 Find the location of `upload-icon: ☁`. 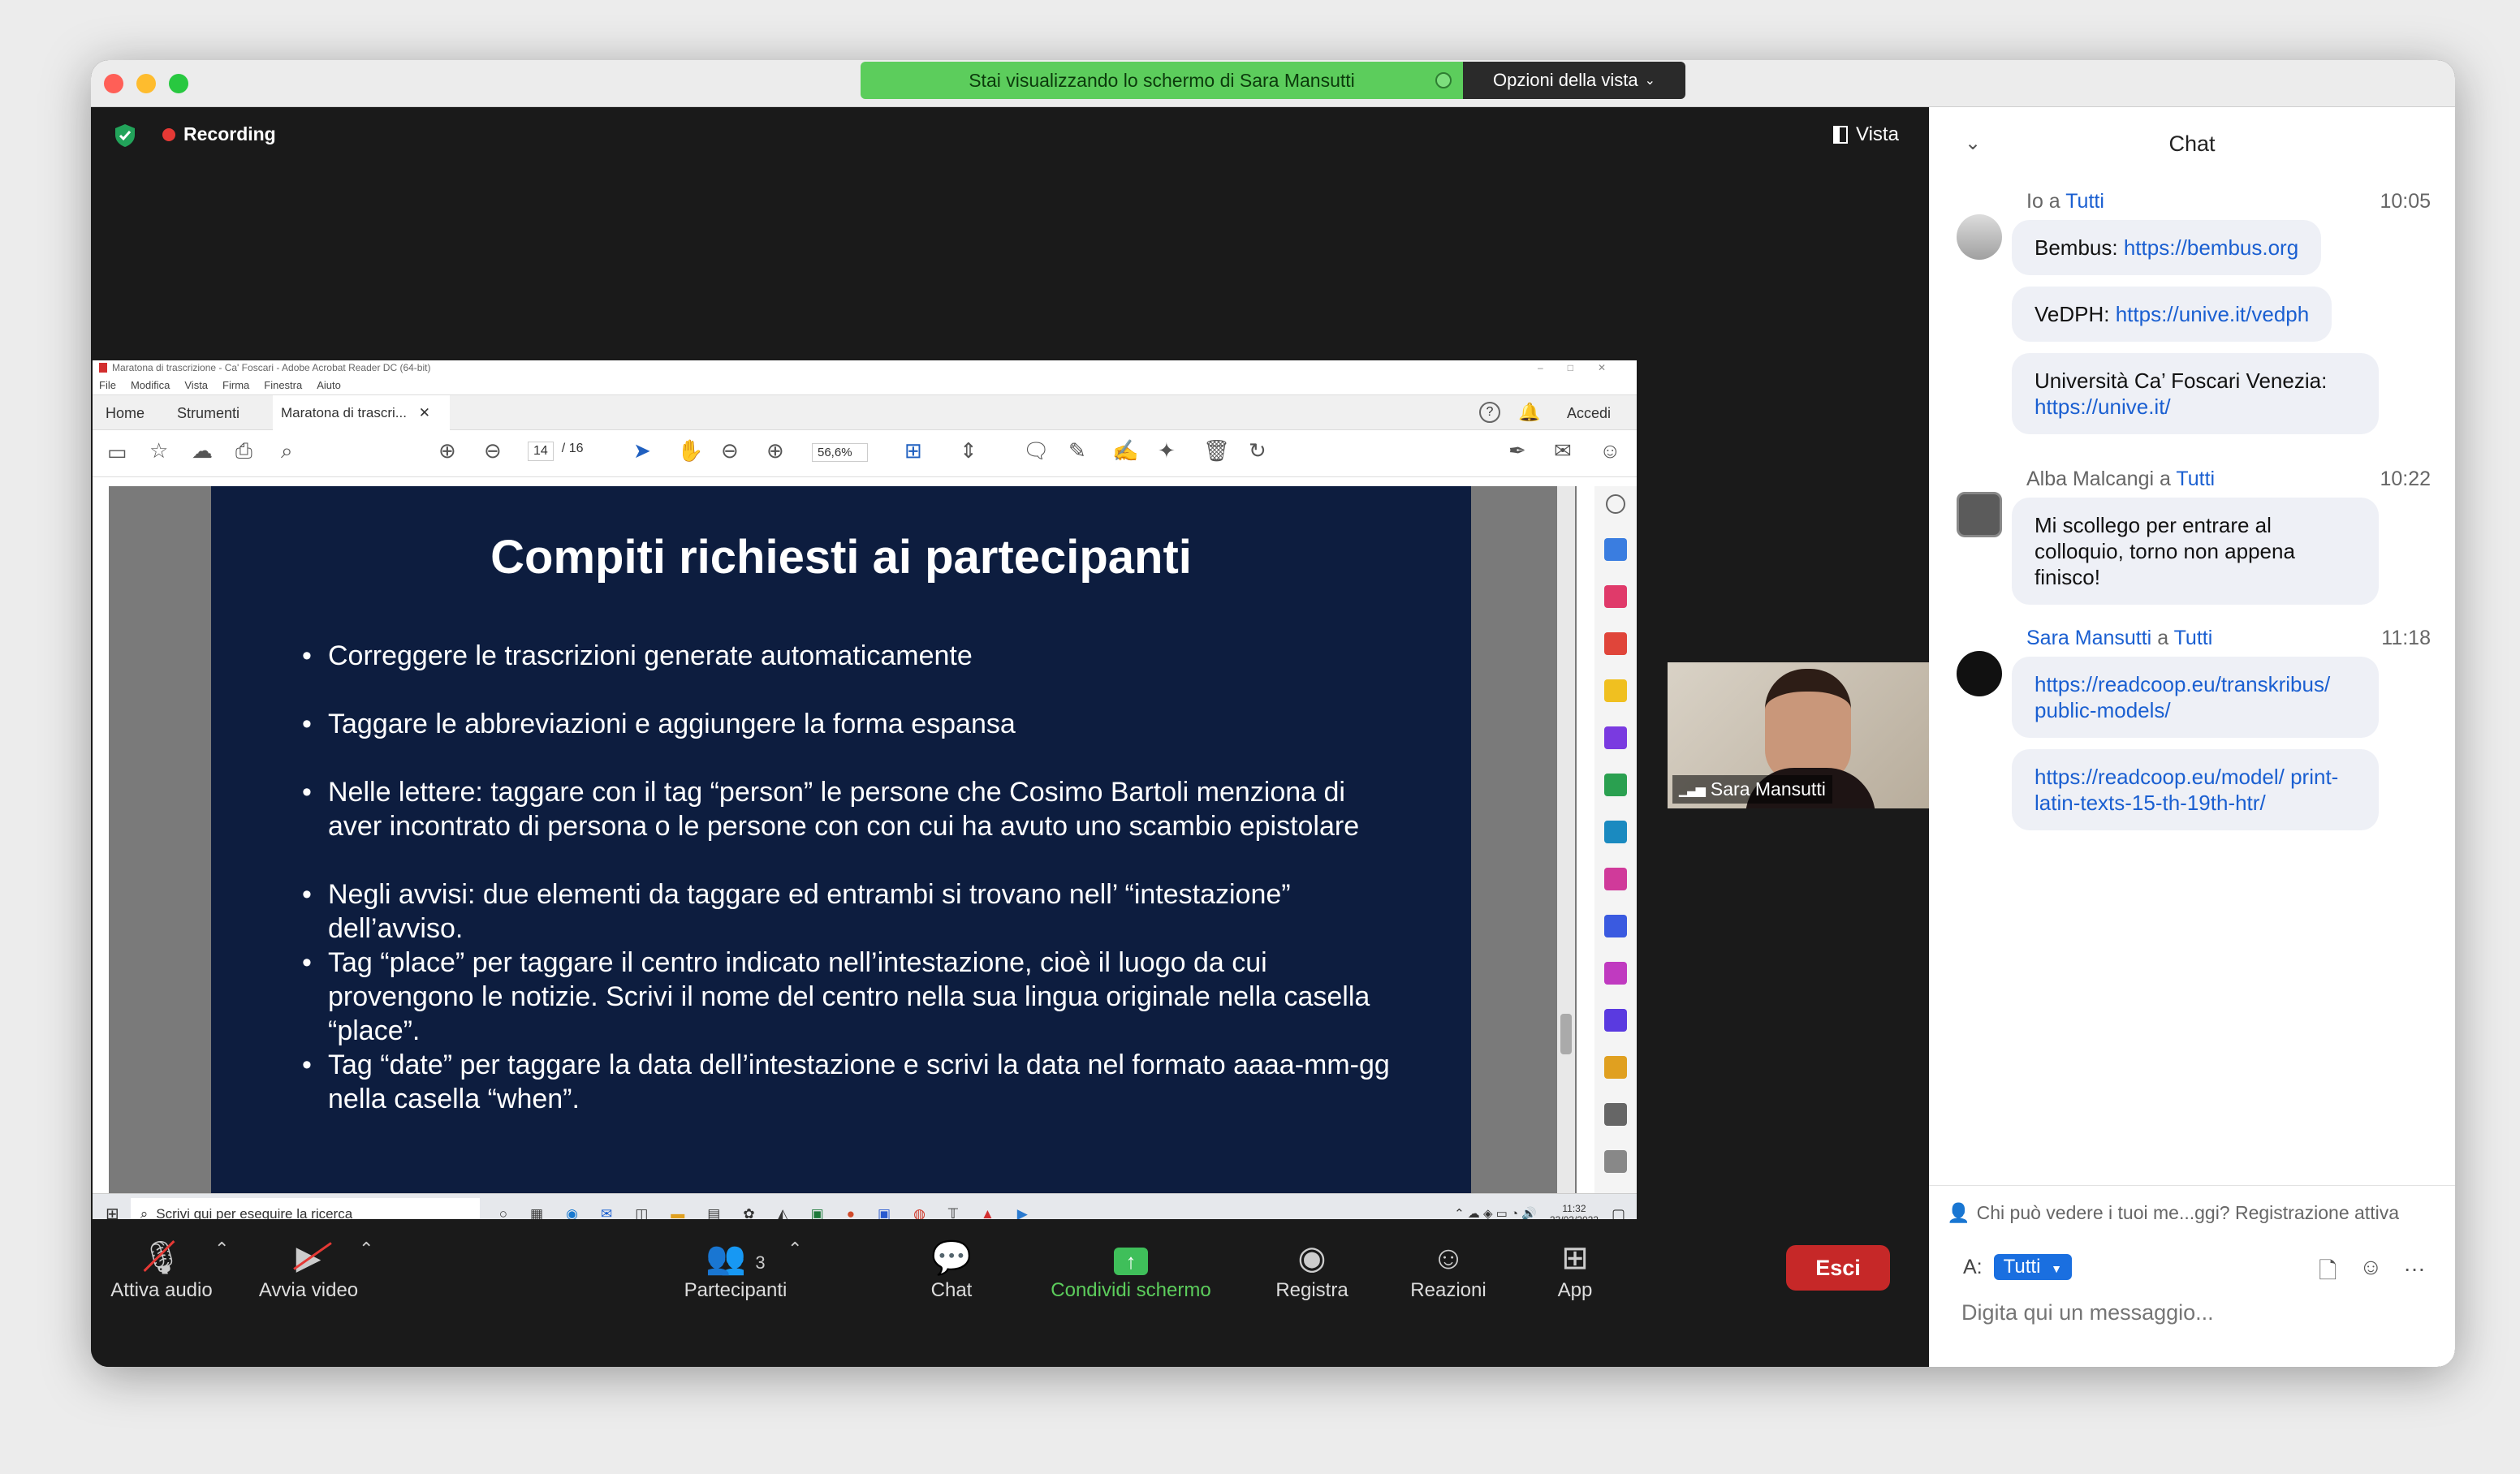

upload-icon: ☁ is located at coordinates (202, 450).